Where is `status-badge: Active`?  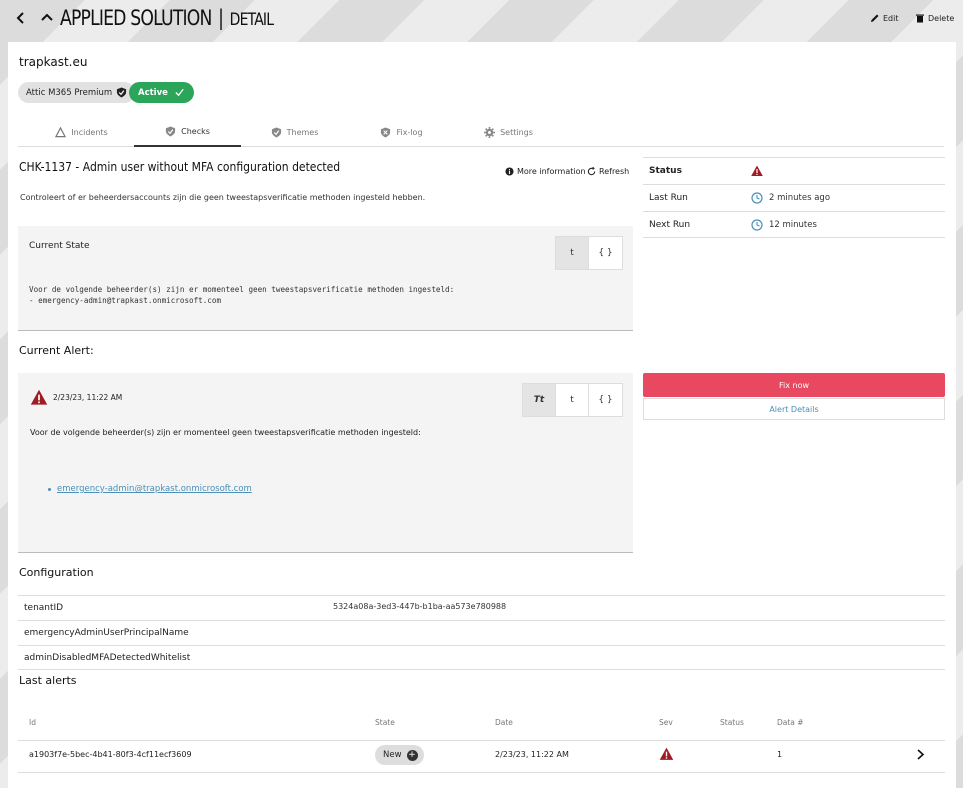 status-badge: Active is located at coordinates (161, 92).